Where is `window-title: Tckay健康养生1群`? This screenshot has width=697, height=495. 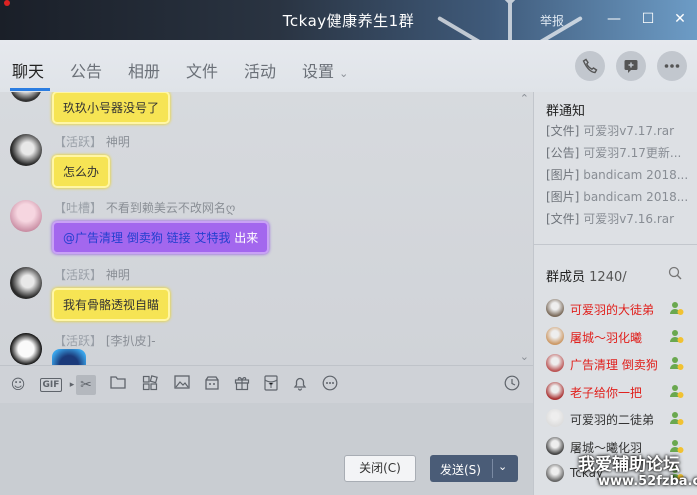
window-title: Tckay健康养生1群 is located at coordinates (348, 21).